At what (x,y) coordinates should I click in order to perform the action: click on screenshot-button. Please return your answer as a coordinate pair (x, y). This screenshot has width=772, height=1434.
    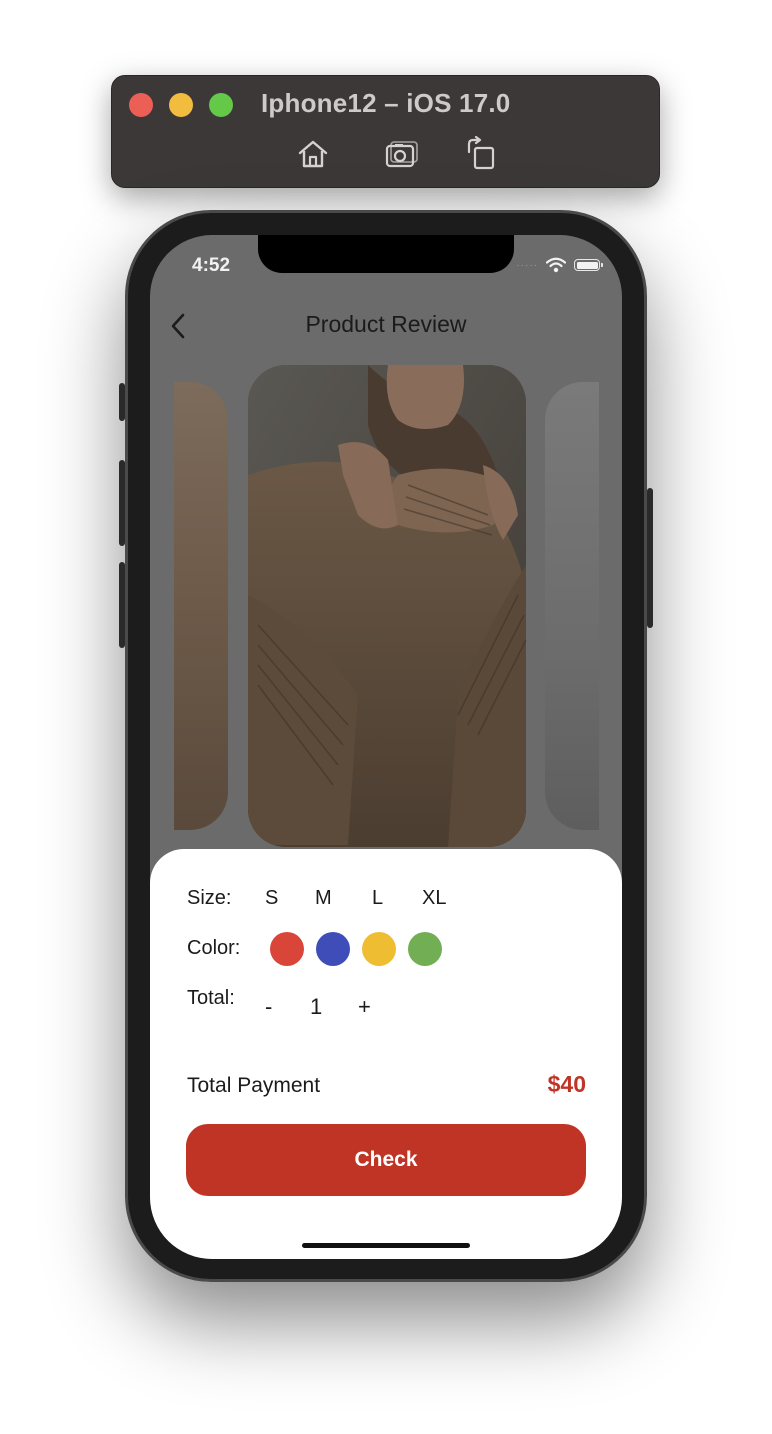
    Looking at the image, I should click on (401, 154).